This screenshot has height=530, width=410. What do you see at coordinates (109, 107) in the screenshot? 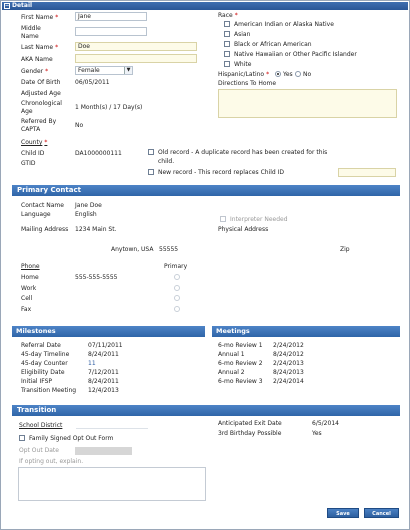
I see `chrono-age-value: 1 Month(s) / 17 Day(s)` at bounding box center [109, 107].